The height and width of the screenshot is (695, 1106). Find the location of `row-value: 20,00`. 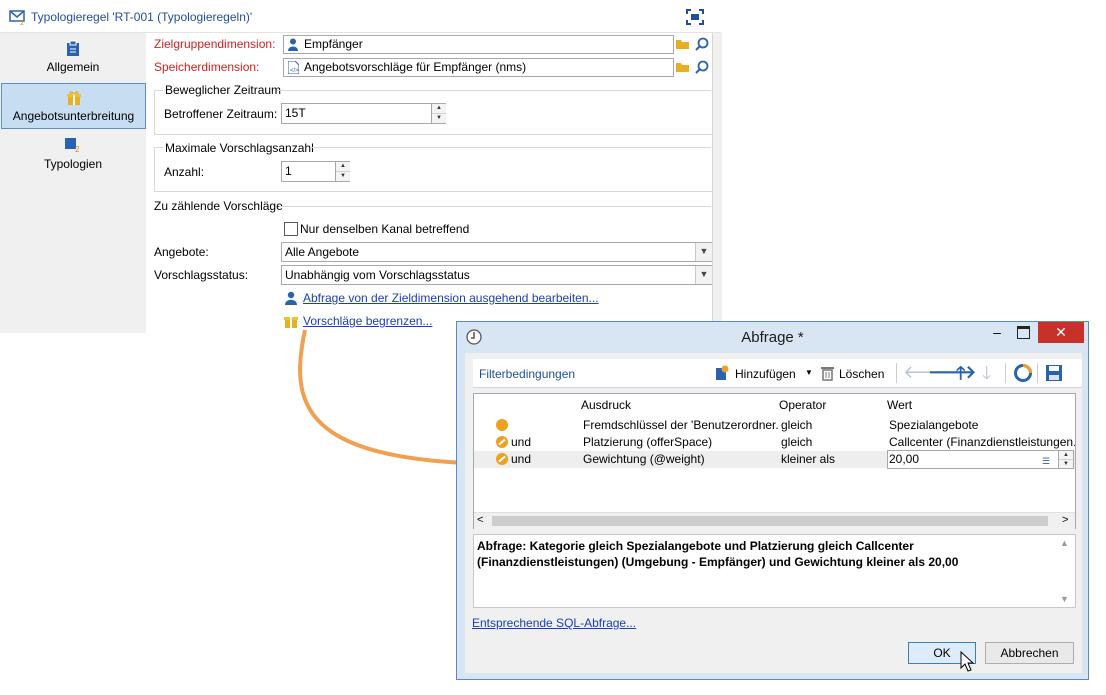

row-value: 20,00 is located at coordinates (904, 459).